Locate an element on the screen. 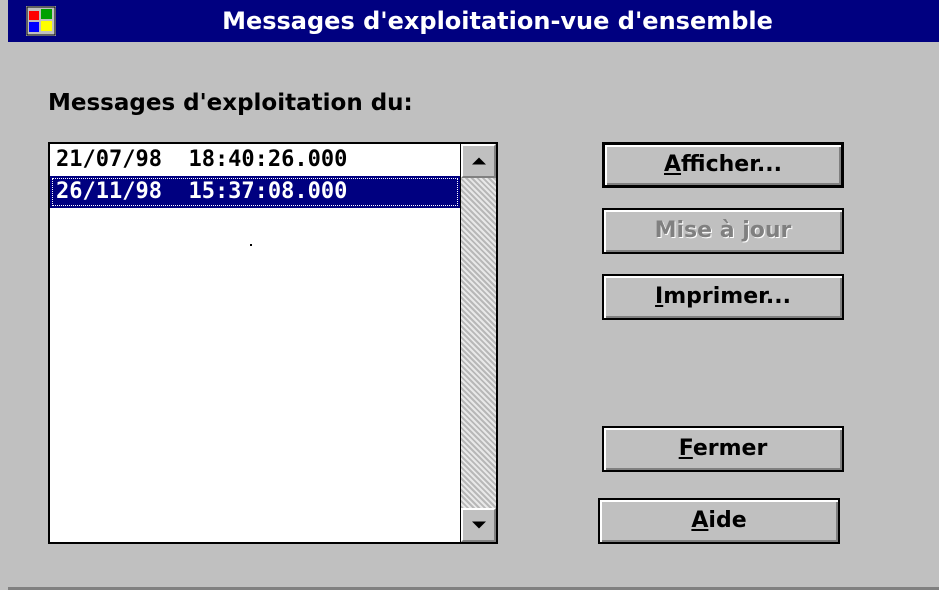 Image resolution: width=939 pixels, height=590 pixels. vertical-scrollbar is located at coordinates (478, 343).